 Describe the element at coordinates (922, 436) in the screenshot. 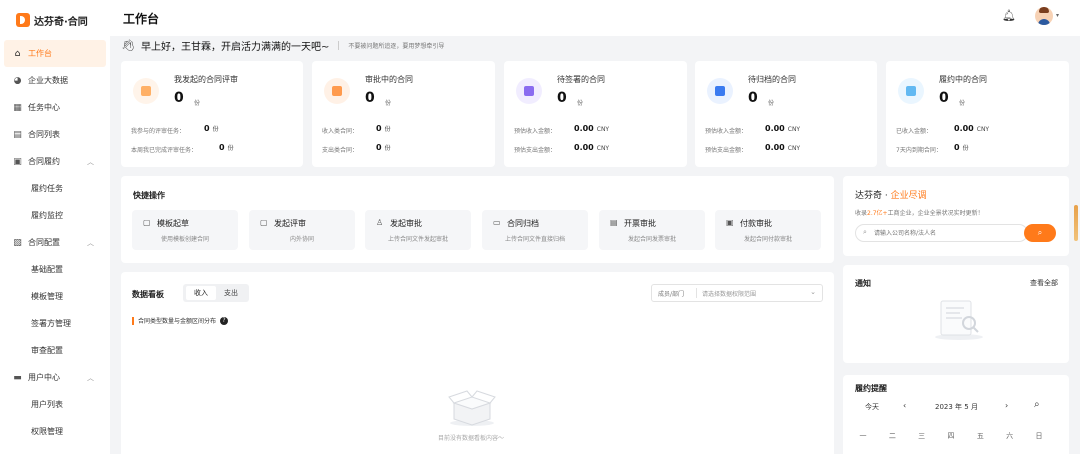

I see `weekday-label: 三` at that location.